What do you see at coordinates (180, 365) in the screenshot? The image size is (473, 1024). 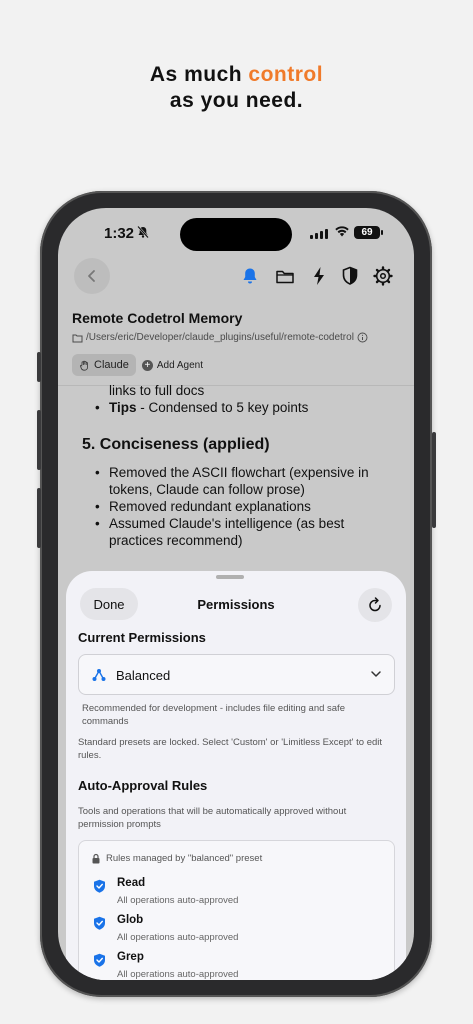 I see `add-agent-label: Add Agent` at bounding box center [180, 365].